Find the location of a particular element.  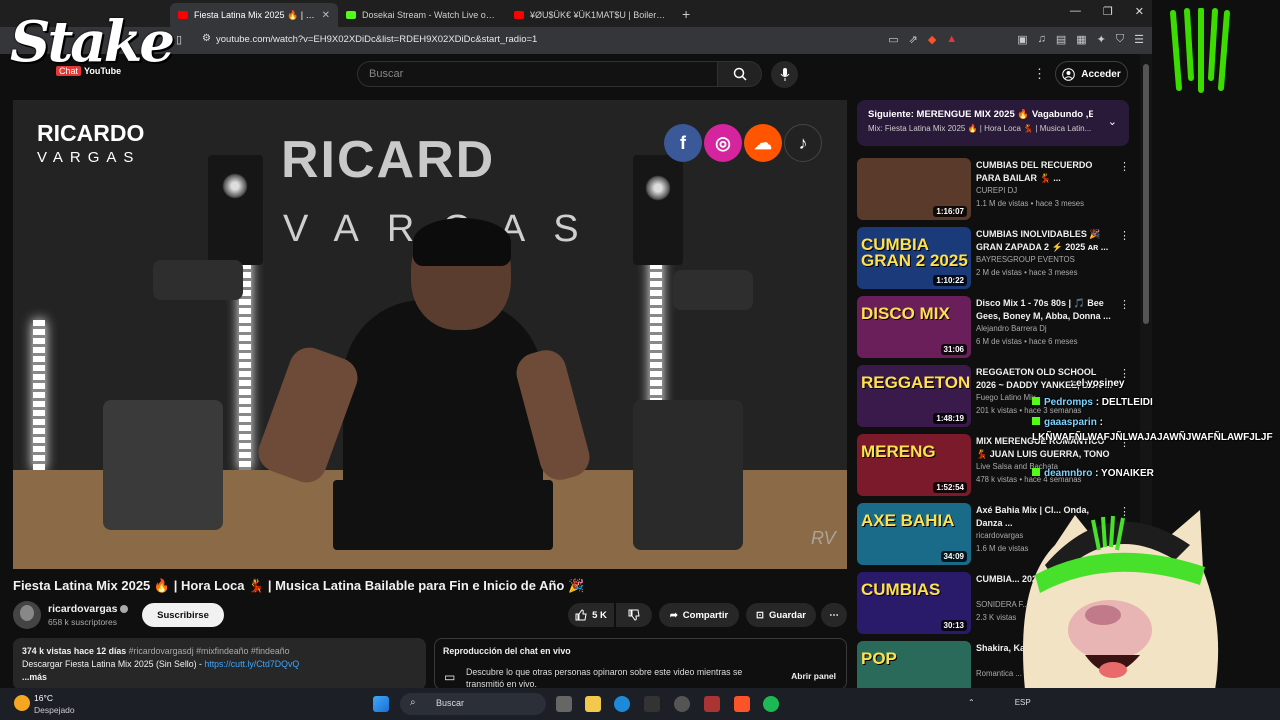

channel-watermark: RICARDO VARGAS is located at coordinates (90, 143).